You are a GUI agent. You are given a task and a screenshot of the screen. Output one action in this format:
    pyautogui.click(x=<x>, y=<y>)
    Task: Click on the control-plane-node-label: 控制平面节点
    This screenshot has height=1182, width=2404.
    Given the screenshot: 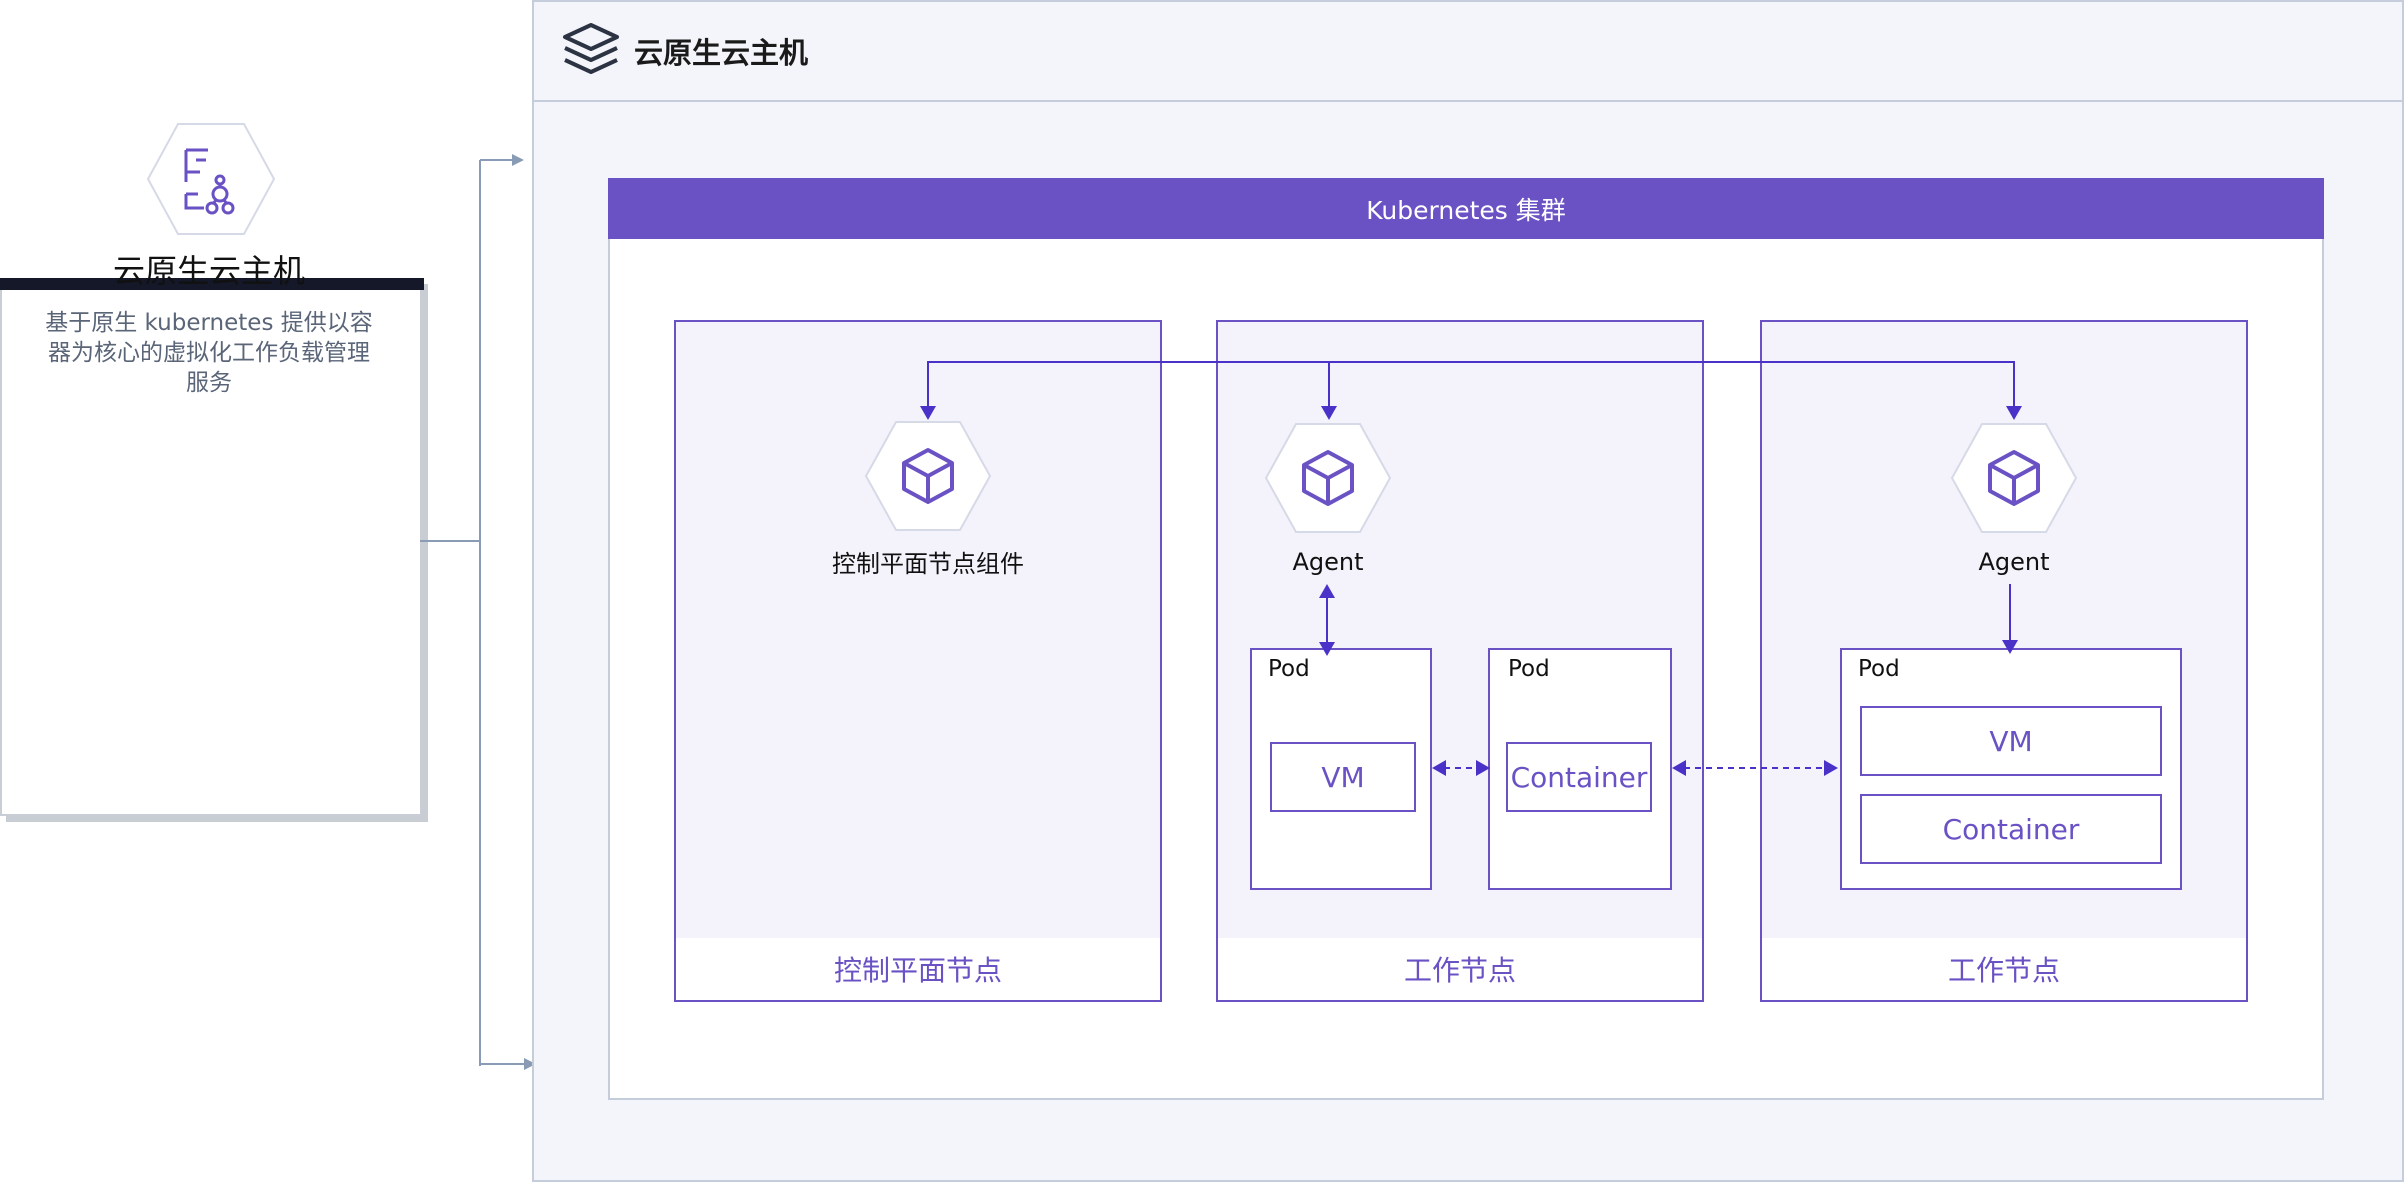 What is the action you would take?
    pyautogui.click(x=918, y=969)
    